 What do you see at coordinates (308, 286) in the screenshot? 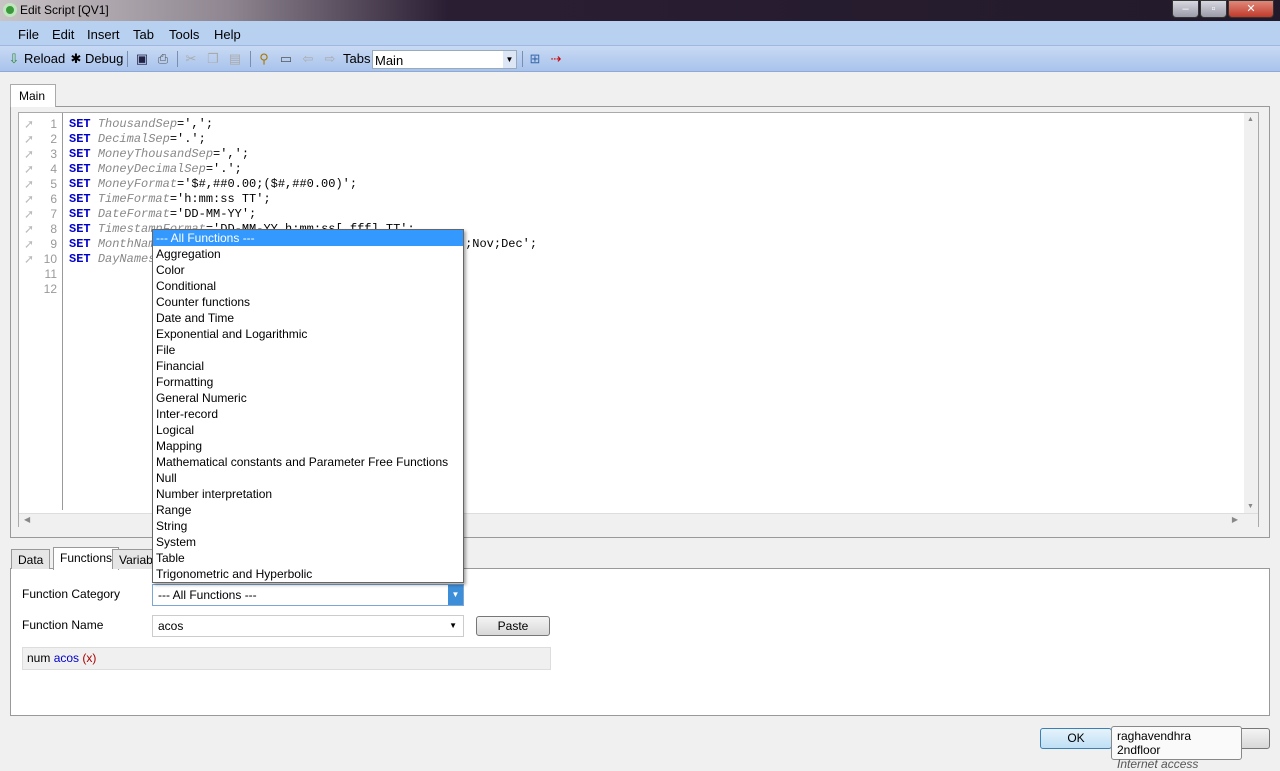
I see `dropdown-option: Conditional` at bounding box center [308, 286].